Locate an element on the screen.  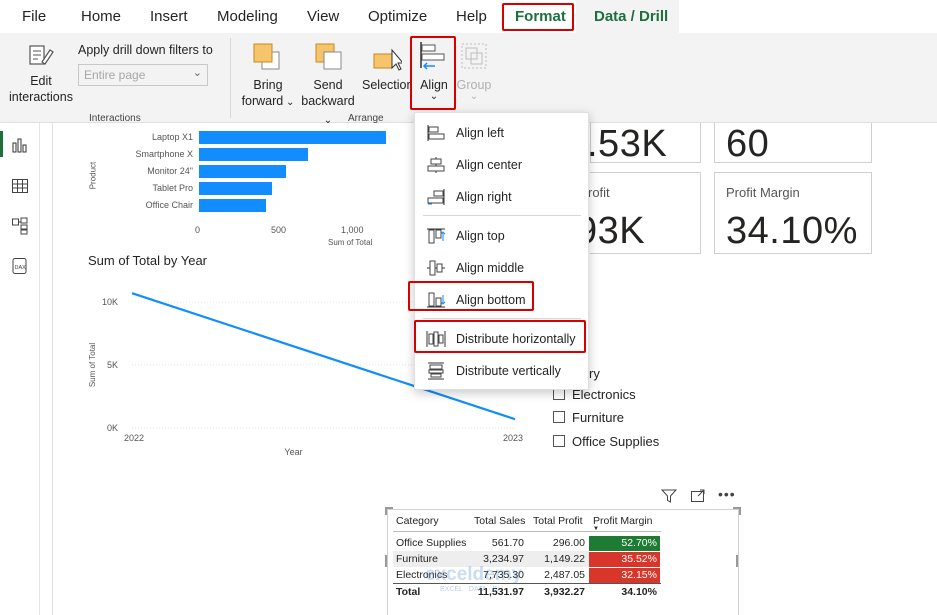
kpi-card-4-value: 34.10% is located at coordinates (792, 231).